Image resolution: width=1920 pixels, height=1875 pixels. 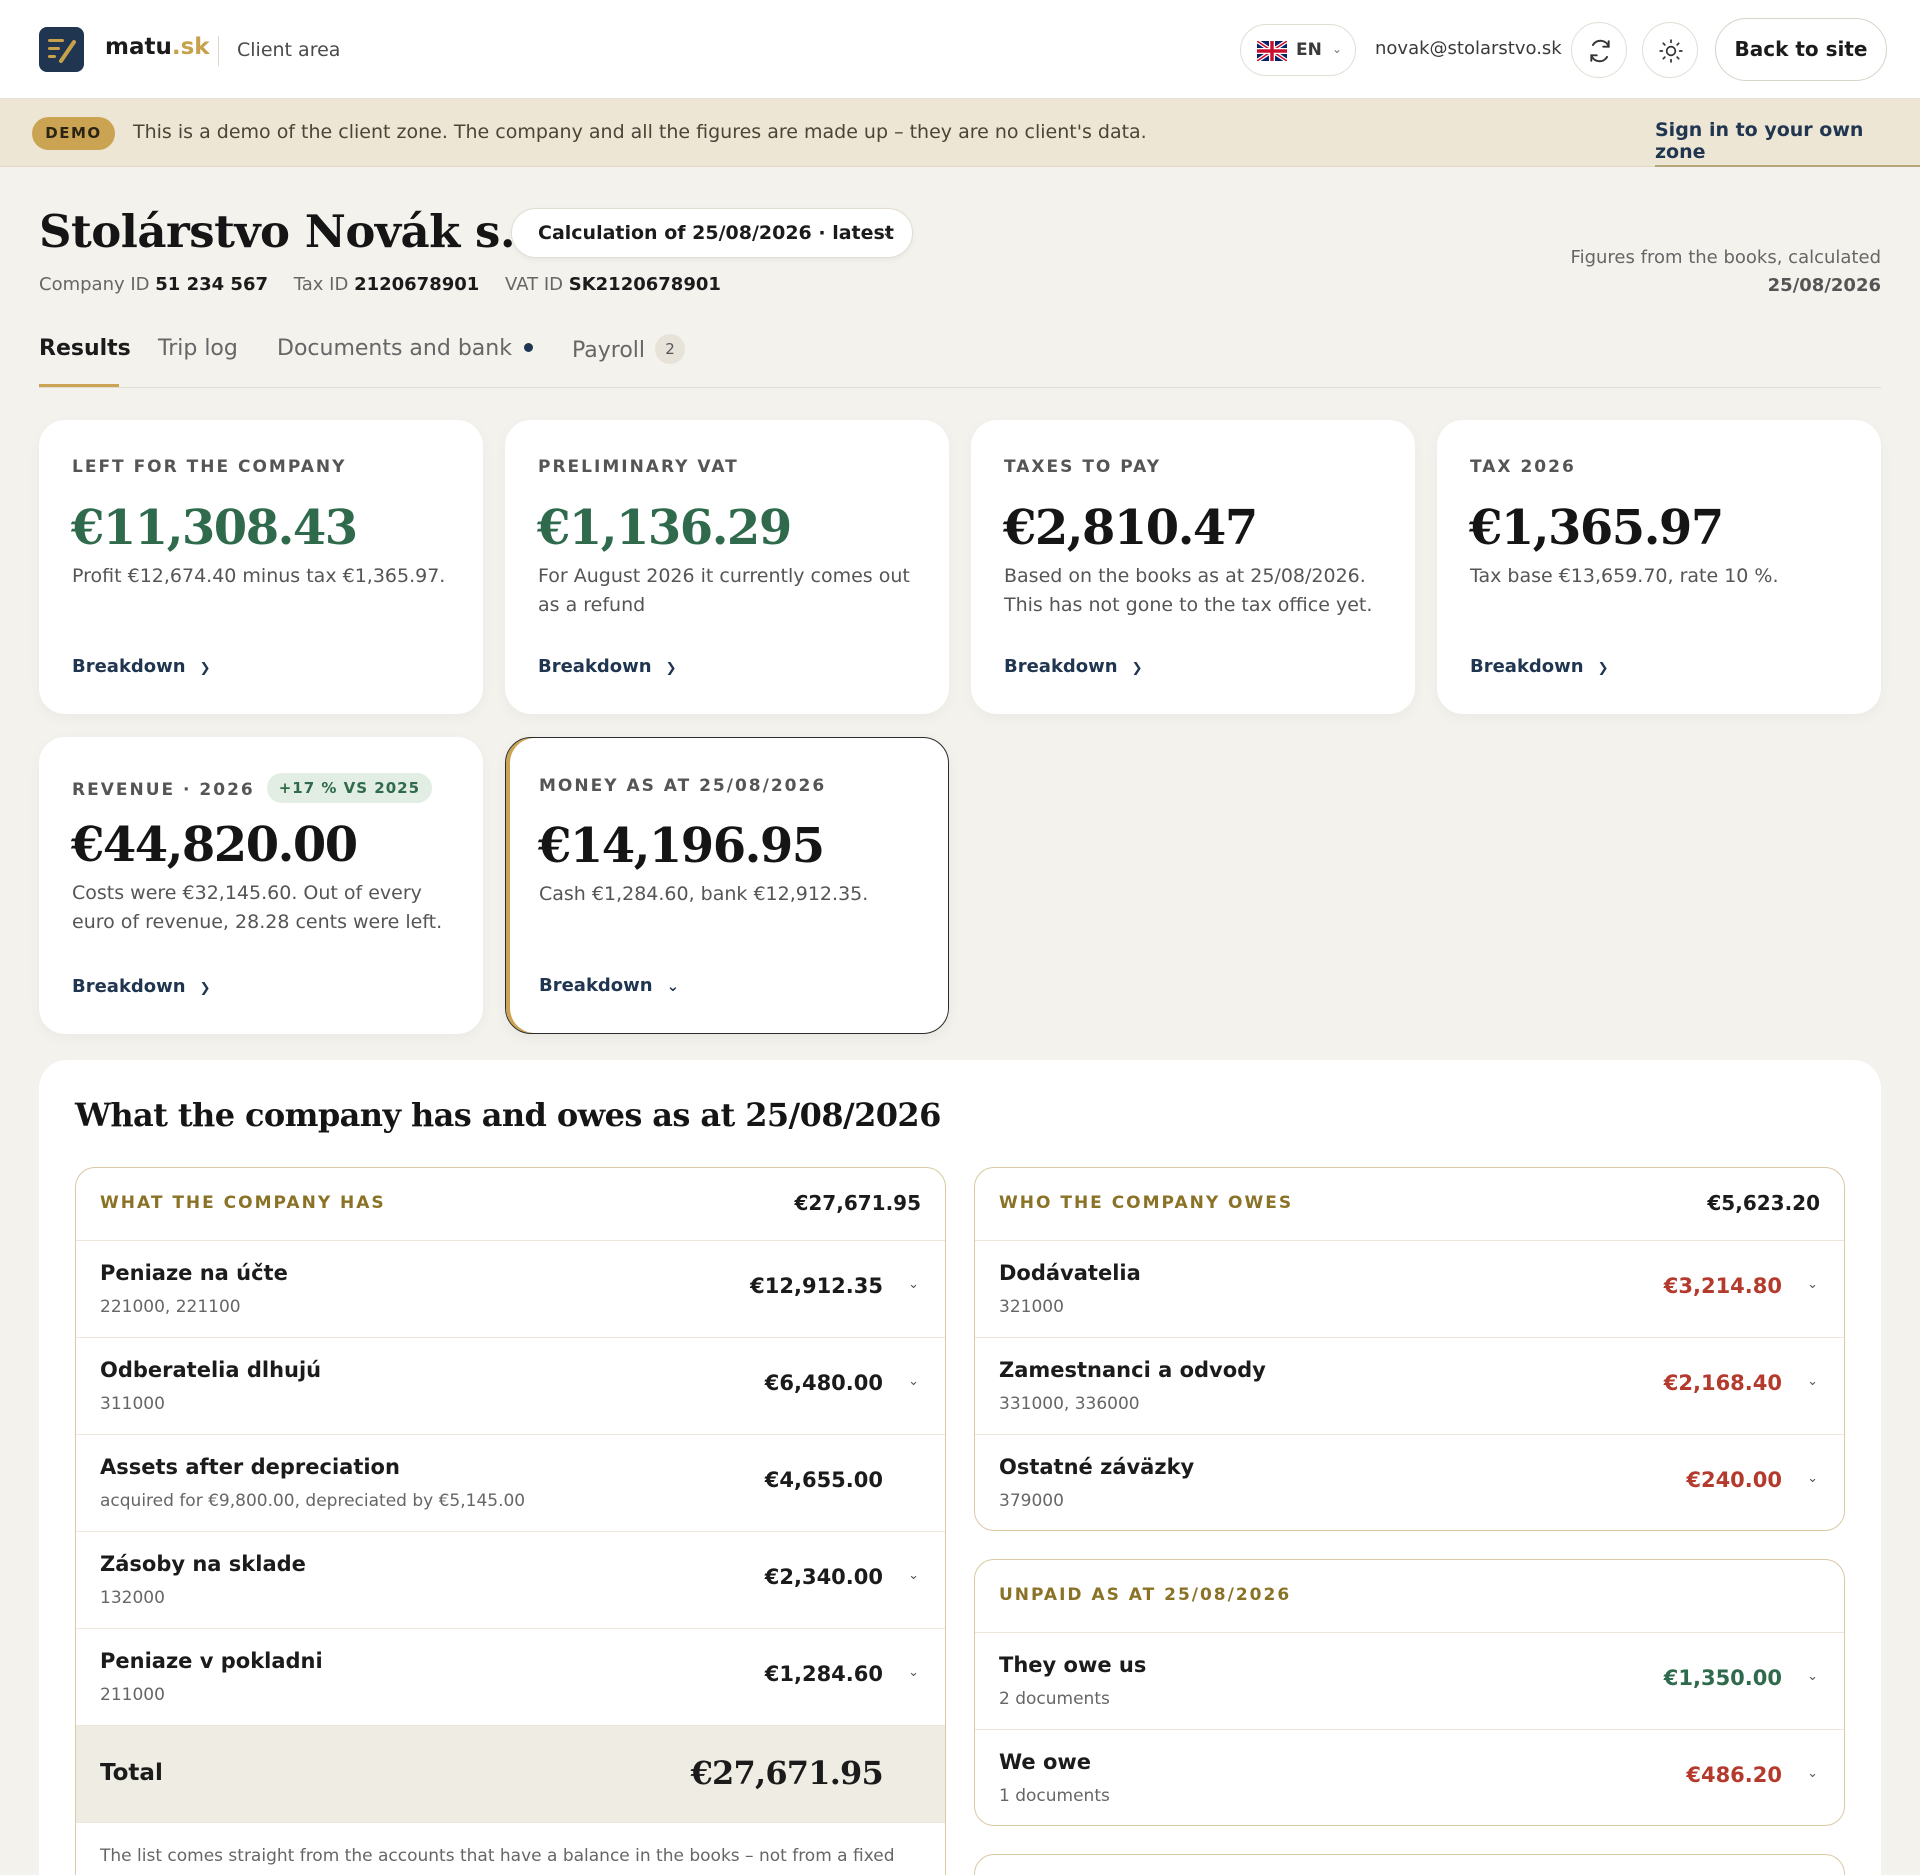 What do you see at coordinates (857, 1203) in the screenshot?
I see `assets-total: €27,671.95` at bounding box center [857, 1203].